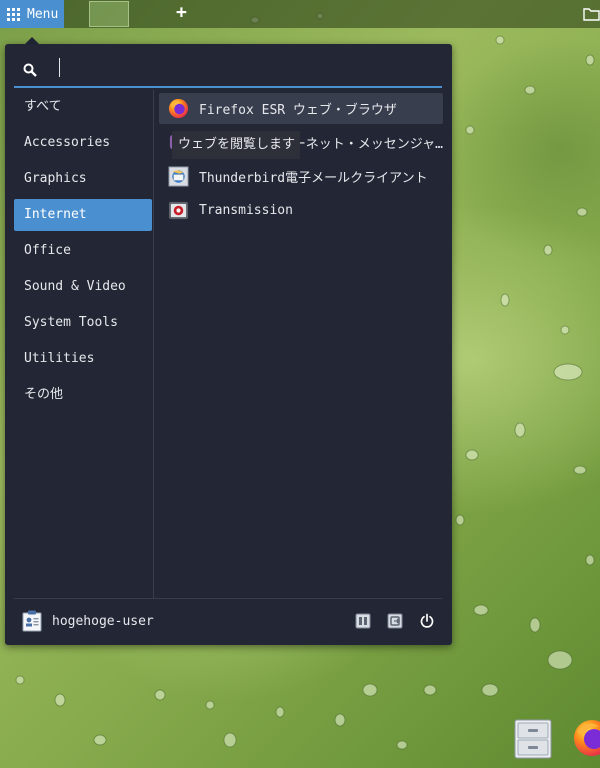  What do you see at coordinates (83, 395) in the screenshot?
I see `category-other: その他` at bounding box center [83, 395].